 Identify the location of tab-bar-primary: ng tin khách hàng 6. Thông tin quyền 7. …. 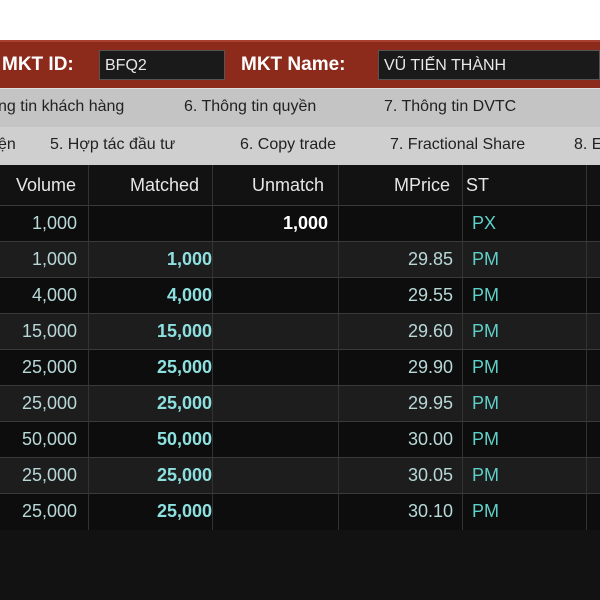
(300, 108).